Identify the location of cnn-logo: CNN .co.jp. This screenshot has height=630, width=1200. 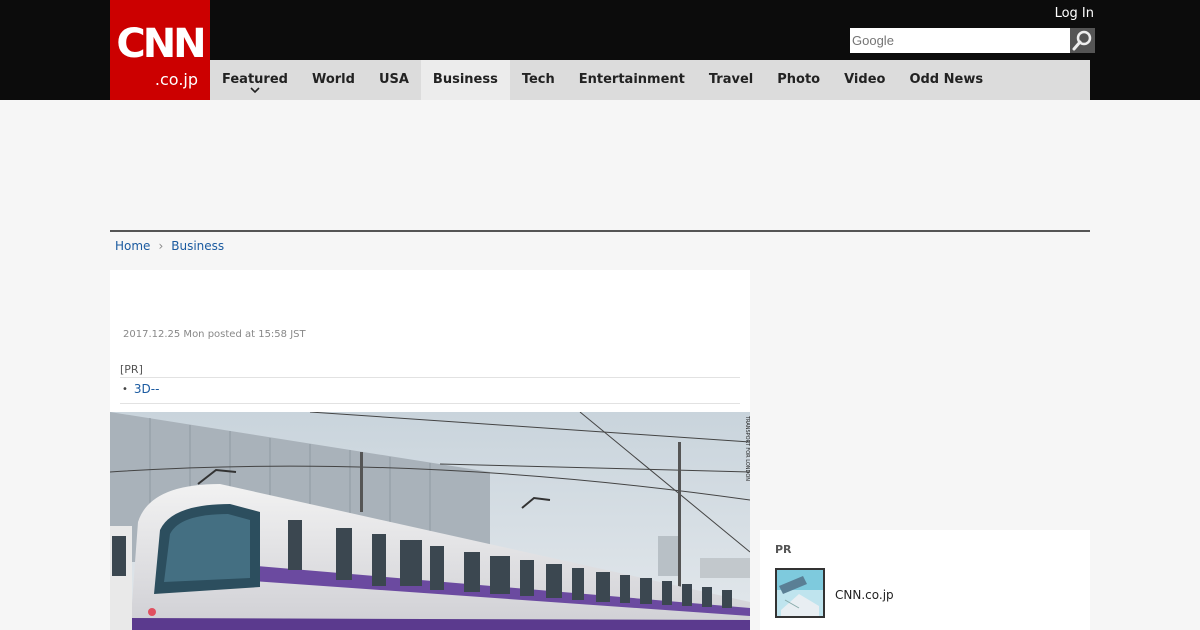
(160, 50).